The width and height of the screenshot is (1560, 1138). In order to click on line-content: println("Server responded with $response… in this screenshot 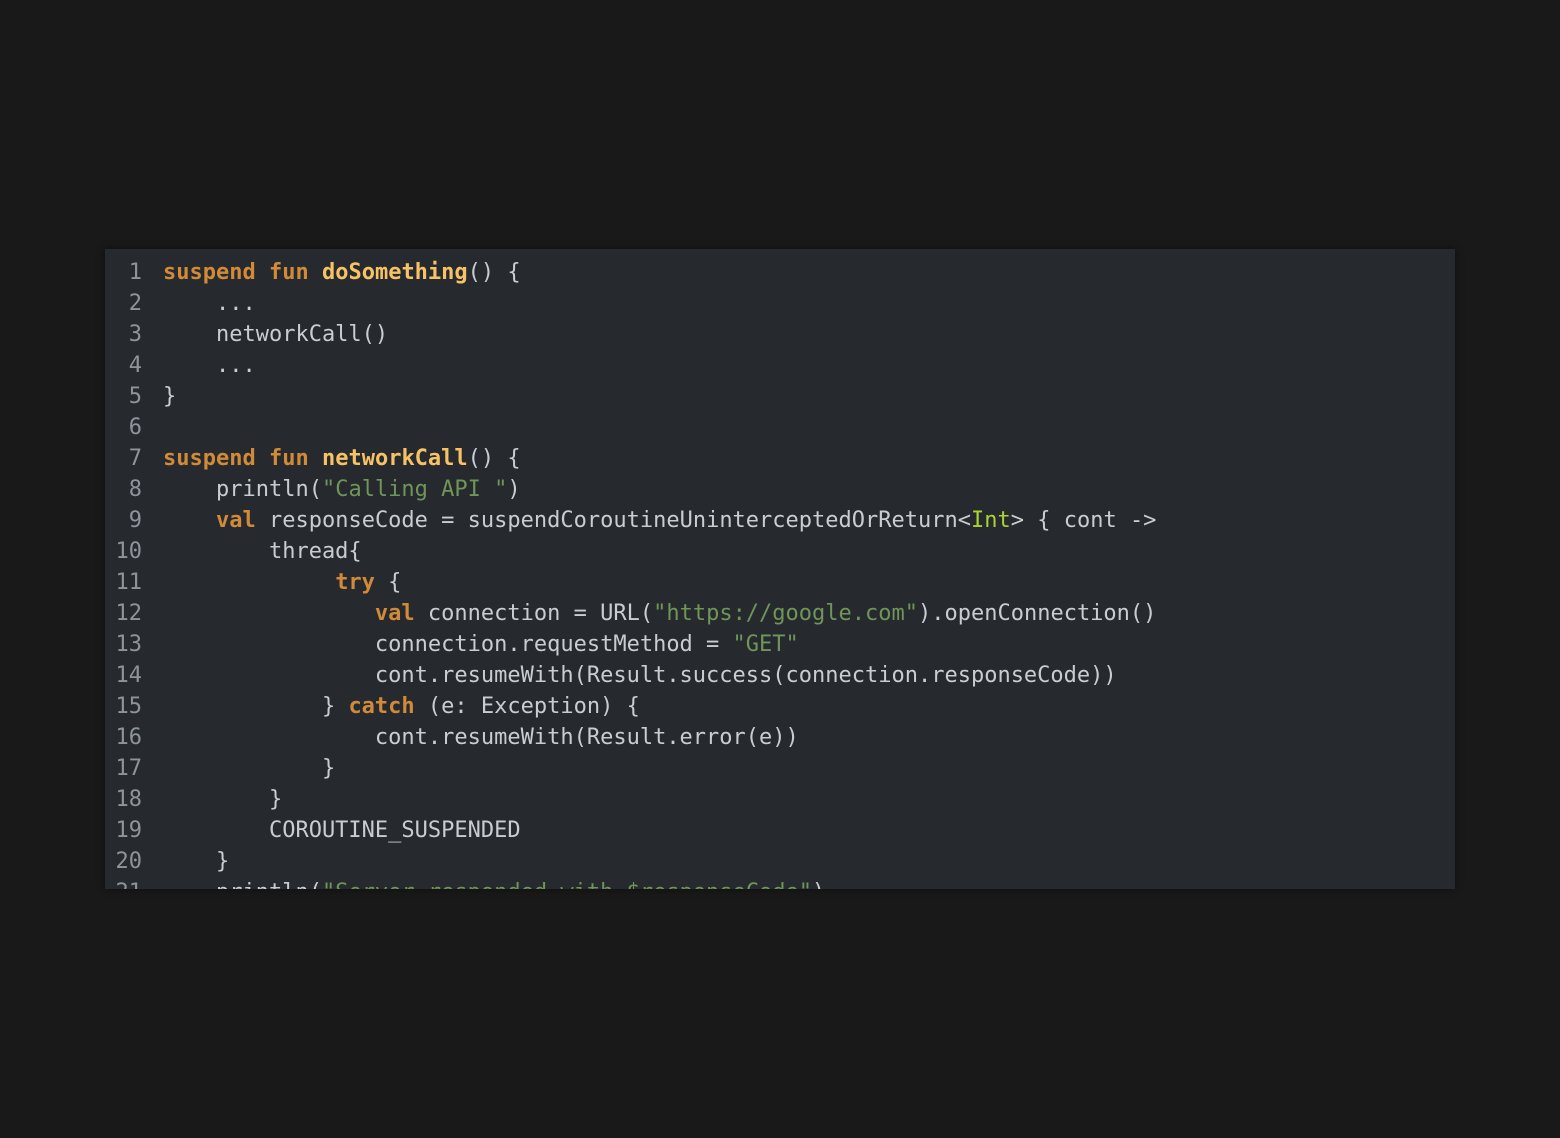, I will do `click(809, 883)`.